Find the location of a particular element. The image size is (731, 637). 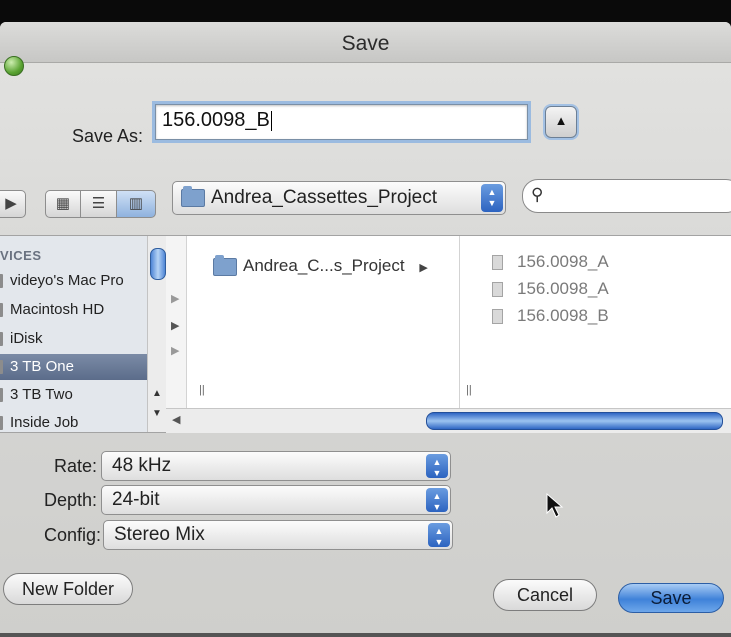

computer-icon is located at coordinates (1, 281).